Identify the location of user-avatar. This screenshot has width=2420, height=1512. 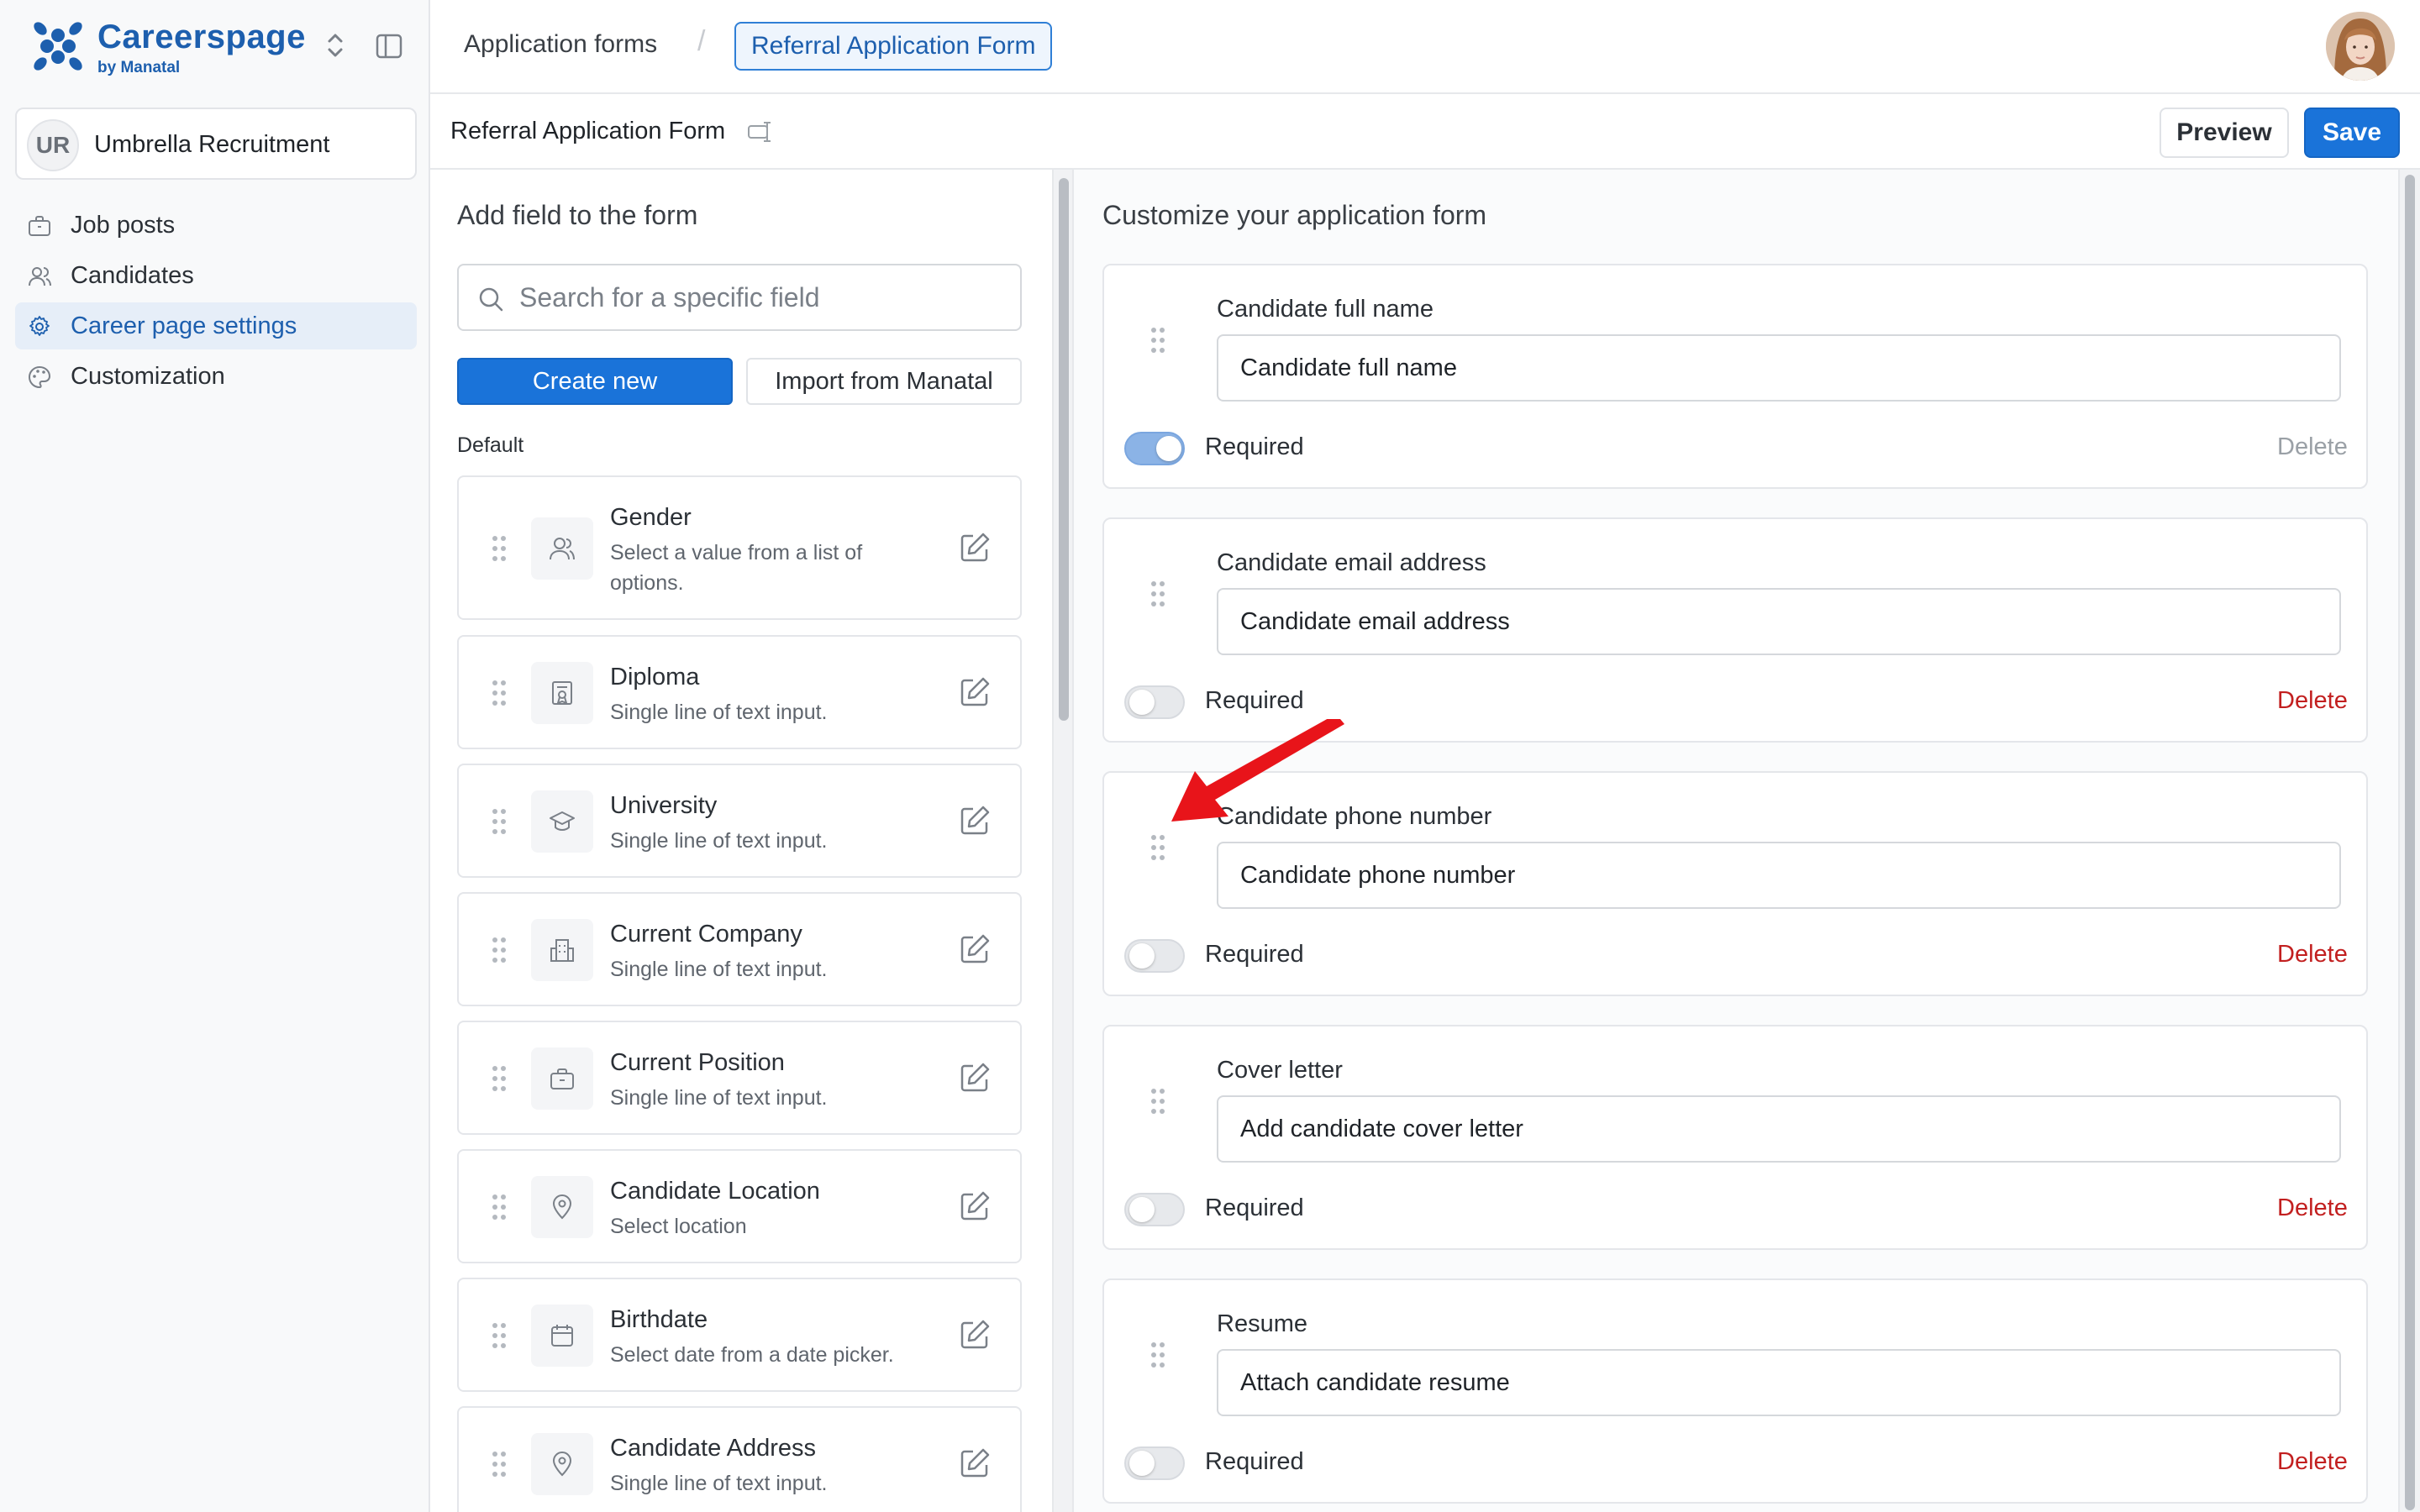
(2360, 46).